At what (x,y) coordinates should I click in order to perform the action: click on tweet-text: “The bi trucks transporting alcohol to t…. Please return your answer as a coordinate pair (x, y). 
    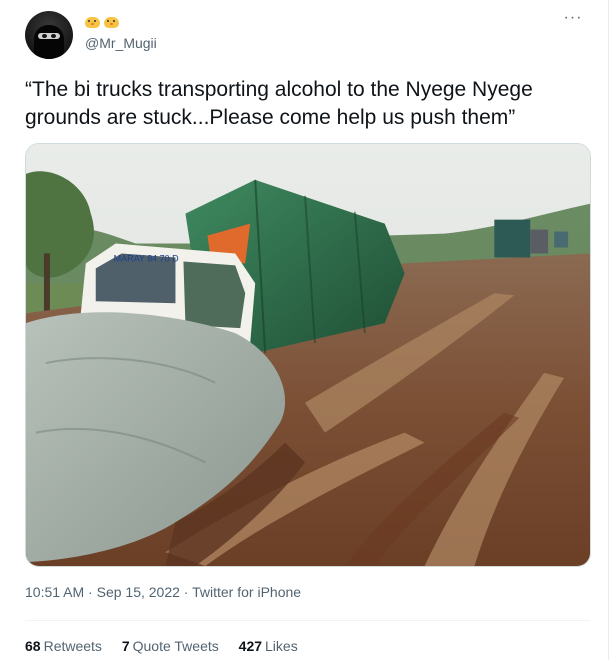
    Looking at the image, I should click on (279, 103).